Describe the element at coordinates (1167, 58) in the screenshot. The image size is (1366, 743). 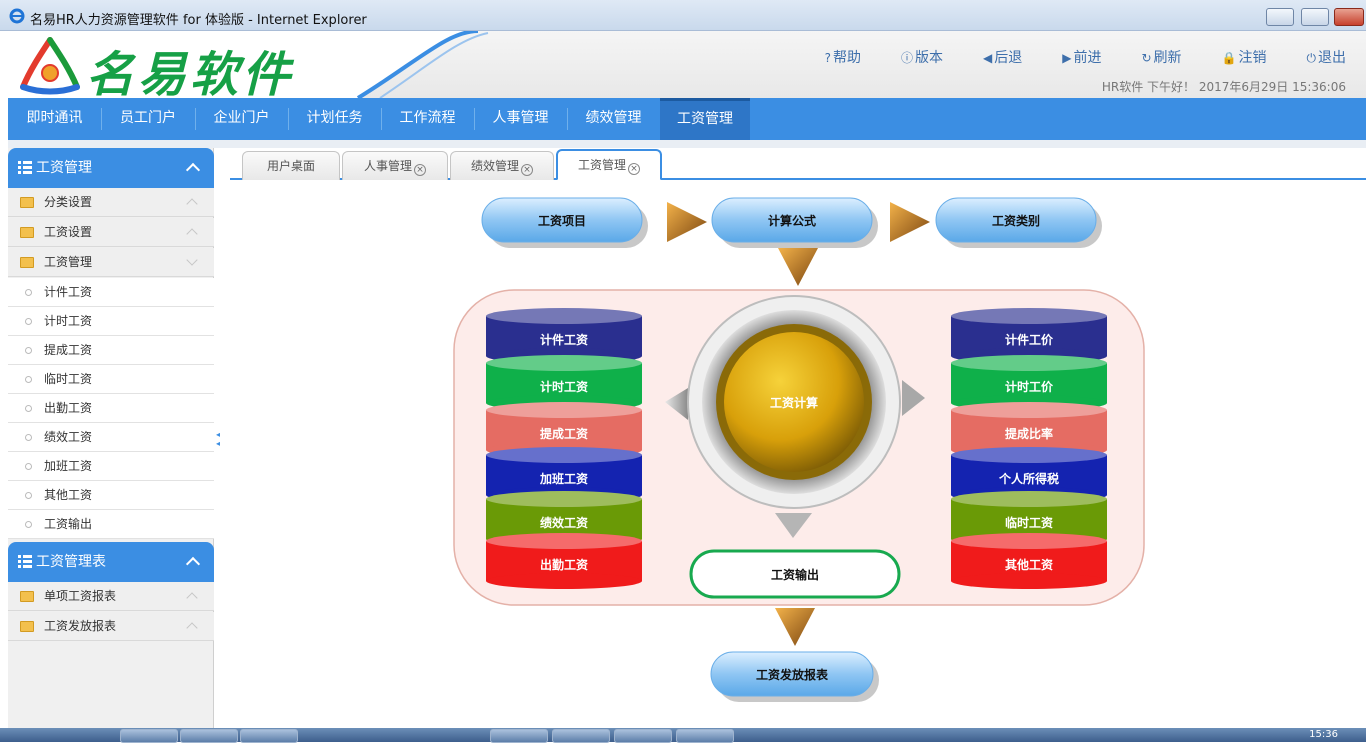
I see `header-link-label: 刷新` at that location.